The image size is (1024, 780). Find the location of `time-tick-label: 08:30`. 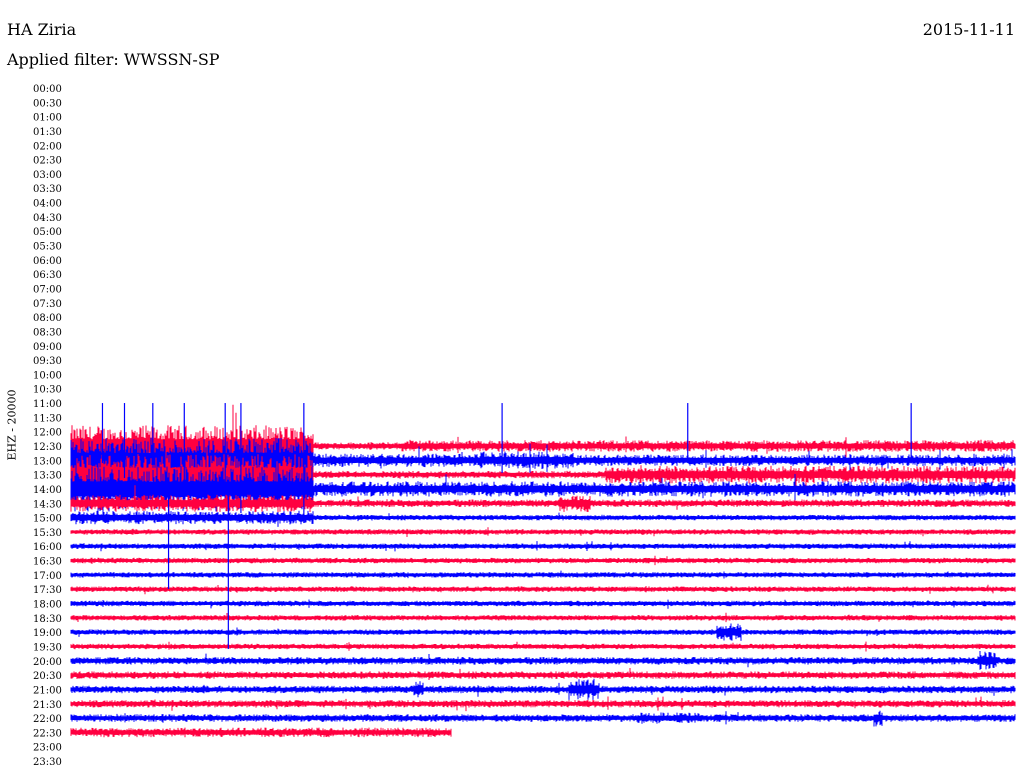

time-tick-label: 08:30 is located at coordinates (47, 332).